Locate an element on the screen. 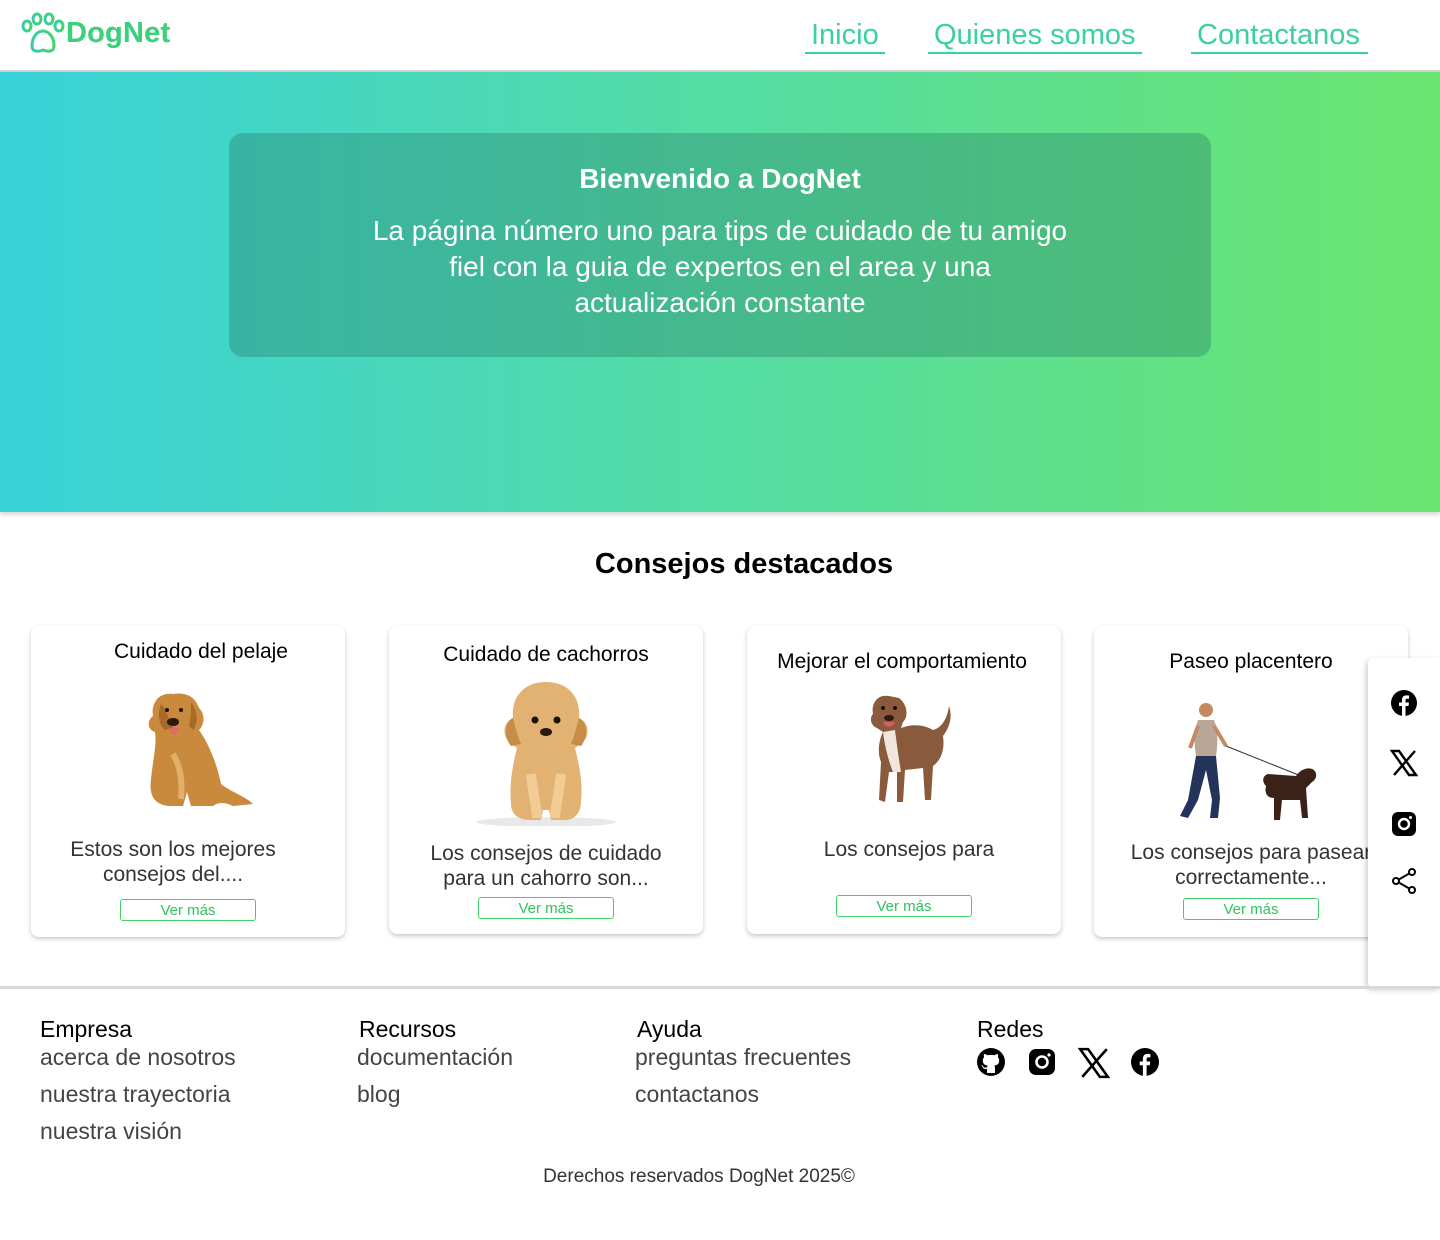  footer-heading: Empresa is located at coordinates (86, 1029).